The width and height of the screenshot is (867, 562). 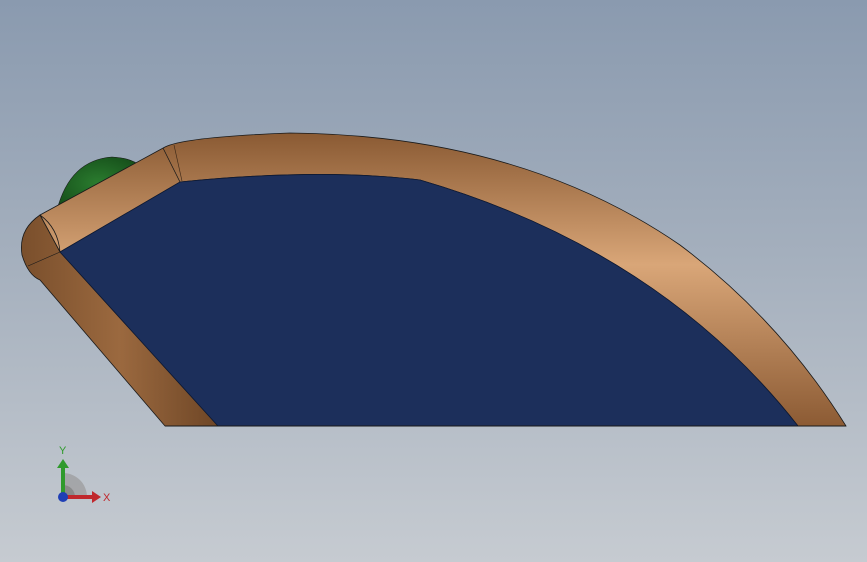 I want to click on x-axis-label: X, so click(x=107, y=498).